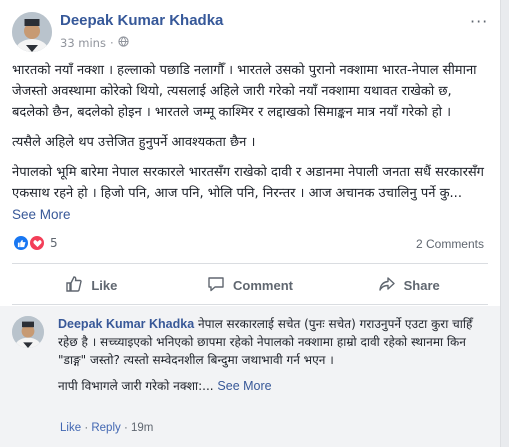  I want to click on post-actions: Like Comment Share, so click(250, 285).